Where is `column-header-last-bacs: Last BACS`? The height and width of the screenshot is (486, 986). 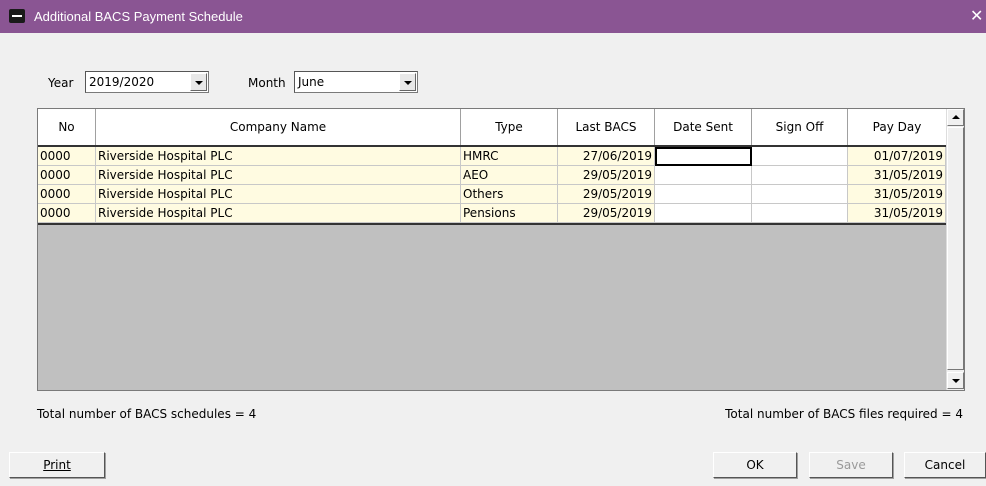 column-header-last-bacs: Last BACS is located at coordinates (606, 127).